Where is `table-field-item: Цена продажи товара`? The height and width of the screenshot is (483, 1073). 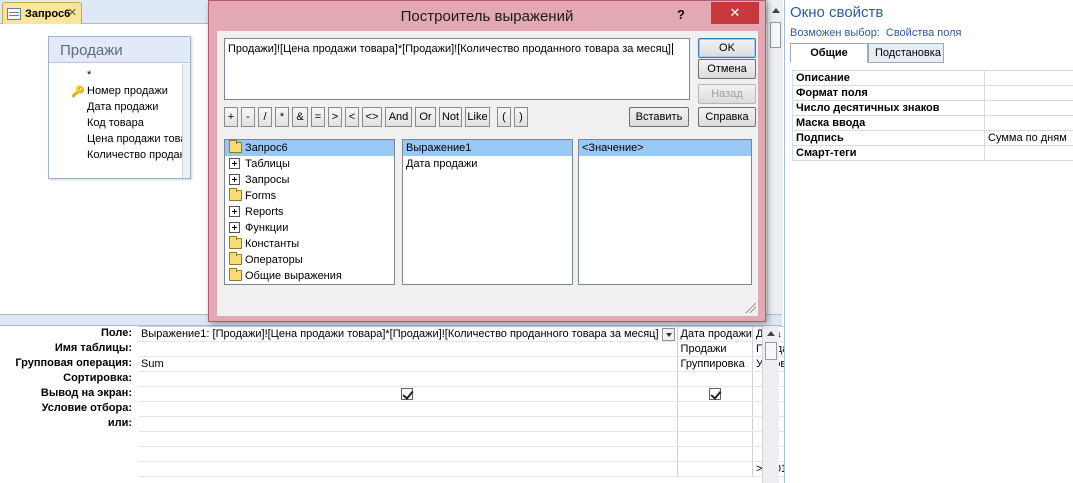
table-field-item: Цена продажи товара is located at coordinates (119, 139).